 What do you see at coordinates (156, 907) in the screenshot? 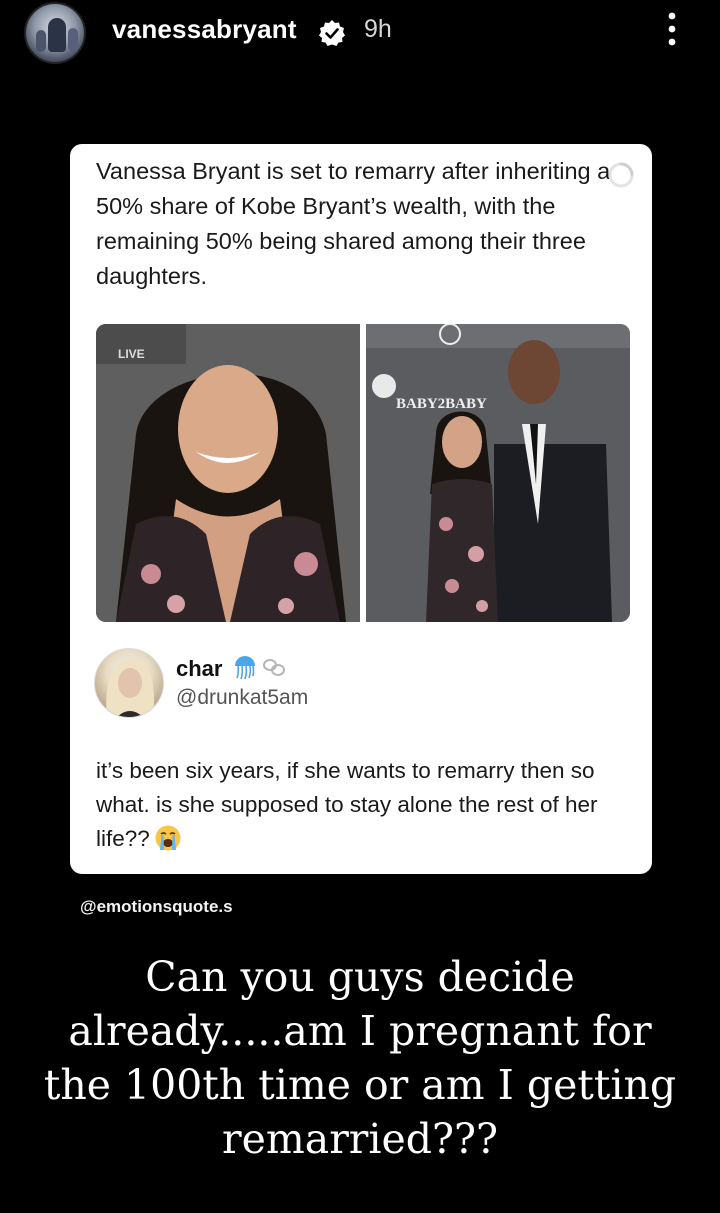
I see `source-mention: @emotionsquote.s` at bounding box center [156, 907].